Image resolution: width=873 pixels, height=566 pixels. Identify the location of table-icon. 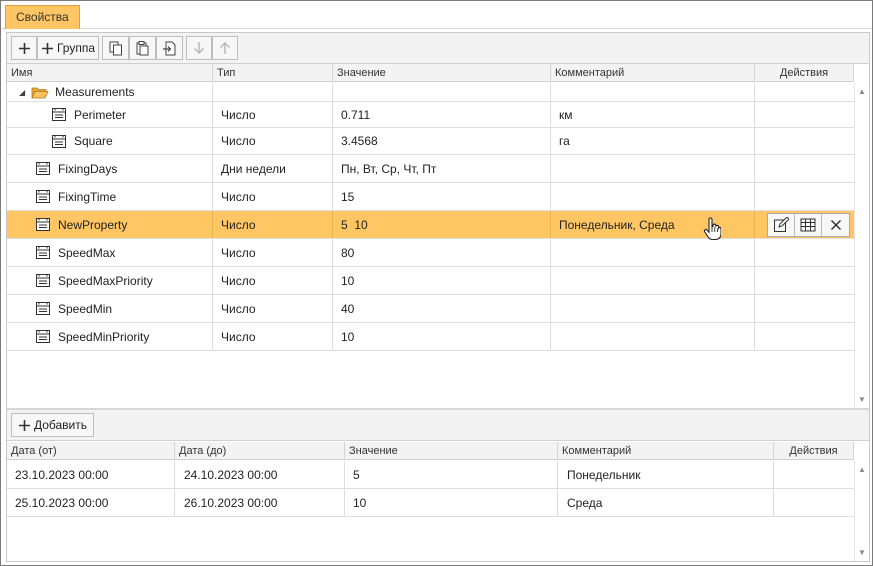
(808, 225).